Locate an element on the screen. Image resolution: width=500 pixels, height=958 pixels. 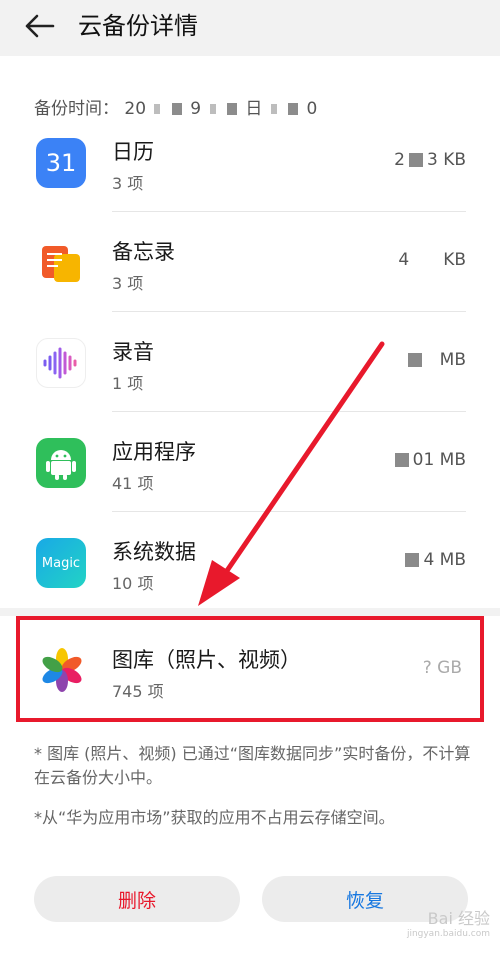
item-size: 4 MB is located at coordinates (434, 560).